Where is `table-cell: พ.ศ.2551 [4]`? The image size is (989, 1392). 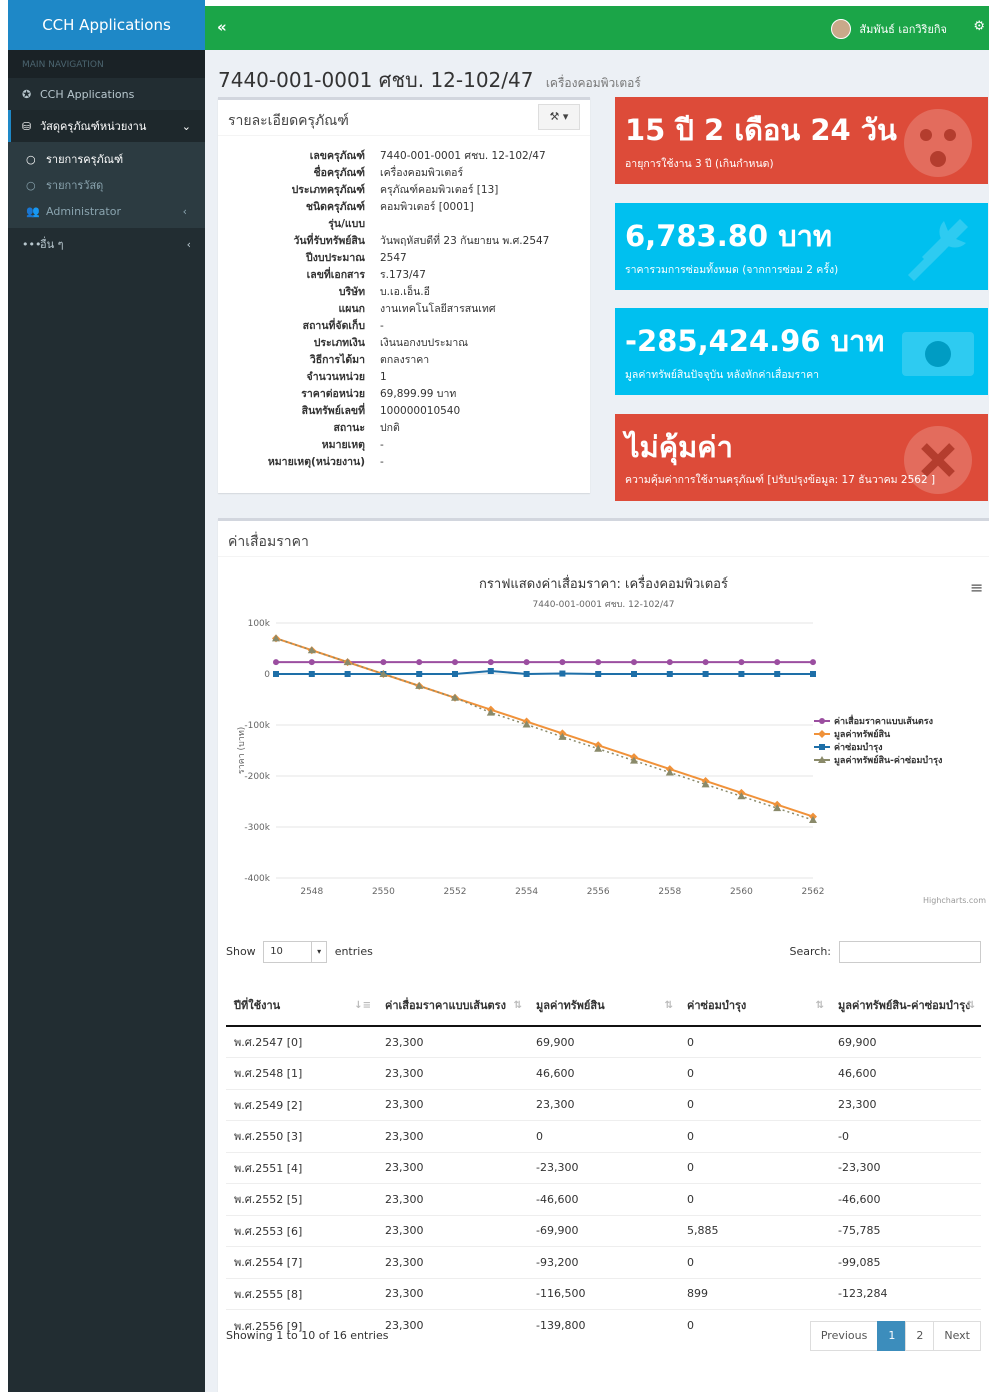
table-cell: พ.ศ.2551 [4] is located at coordinates (301, 1167).